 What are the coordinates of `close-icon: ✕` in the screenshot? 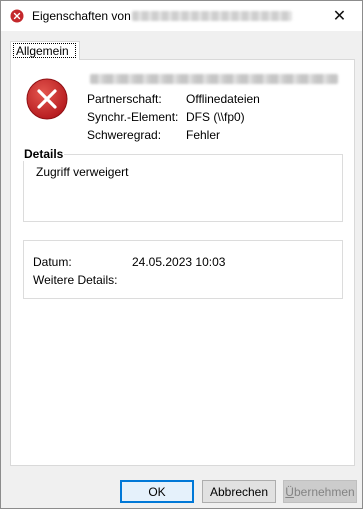 It's located at (339, 16).